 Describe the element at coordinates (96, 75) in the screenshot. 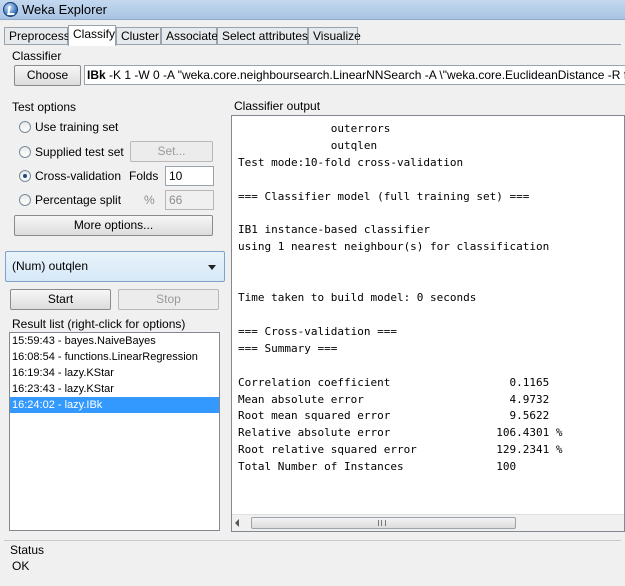

I see `classifier-name: IBk` at that location.